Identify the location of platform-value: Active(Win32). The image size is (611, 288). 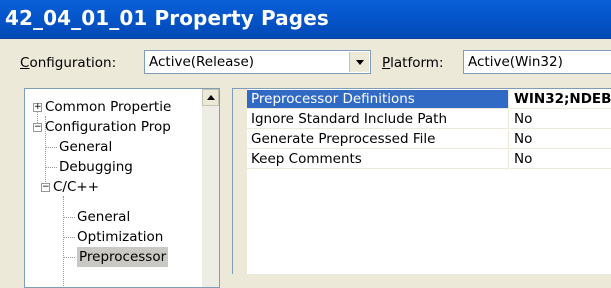
(515, 62).